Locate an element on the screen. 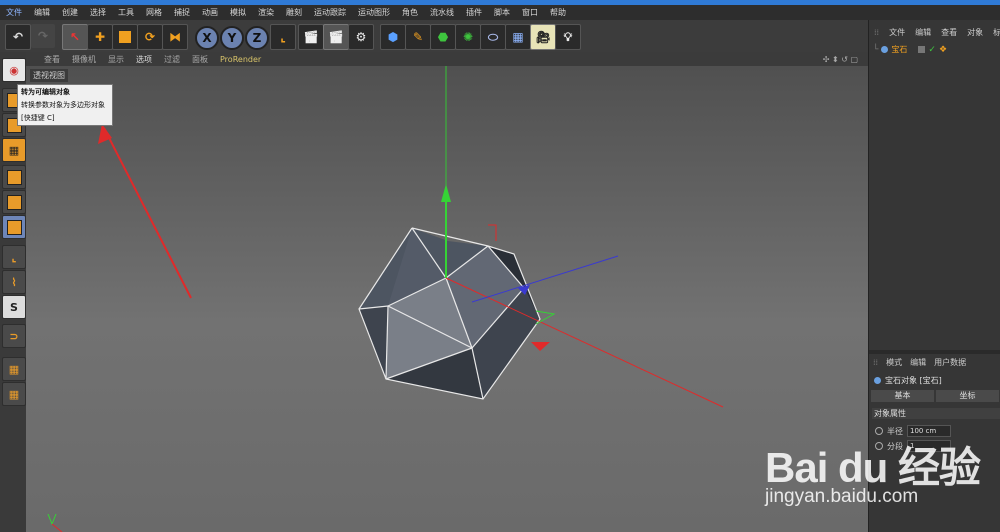  om-menu-tags: 标签 is located at coordinates (994, 32).